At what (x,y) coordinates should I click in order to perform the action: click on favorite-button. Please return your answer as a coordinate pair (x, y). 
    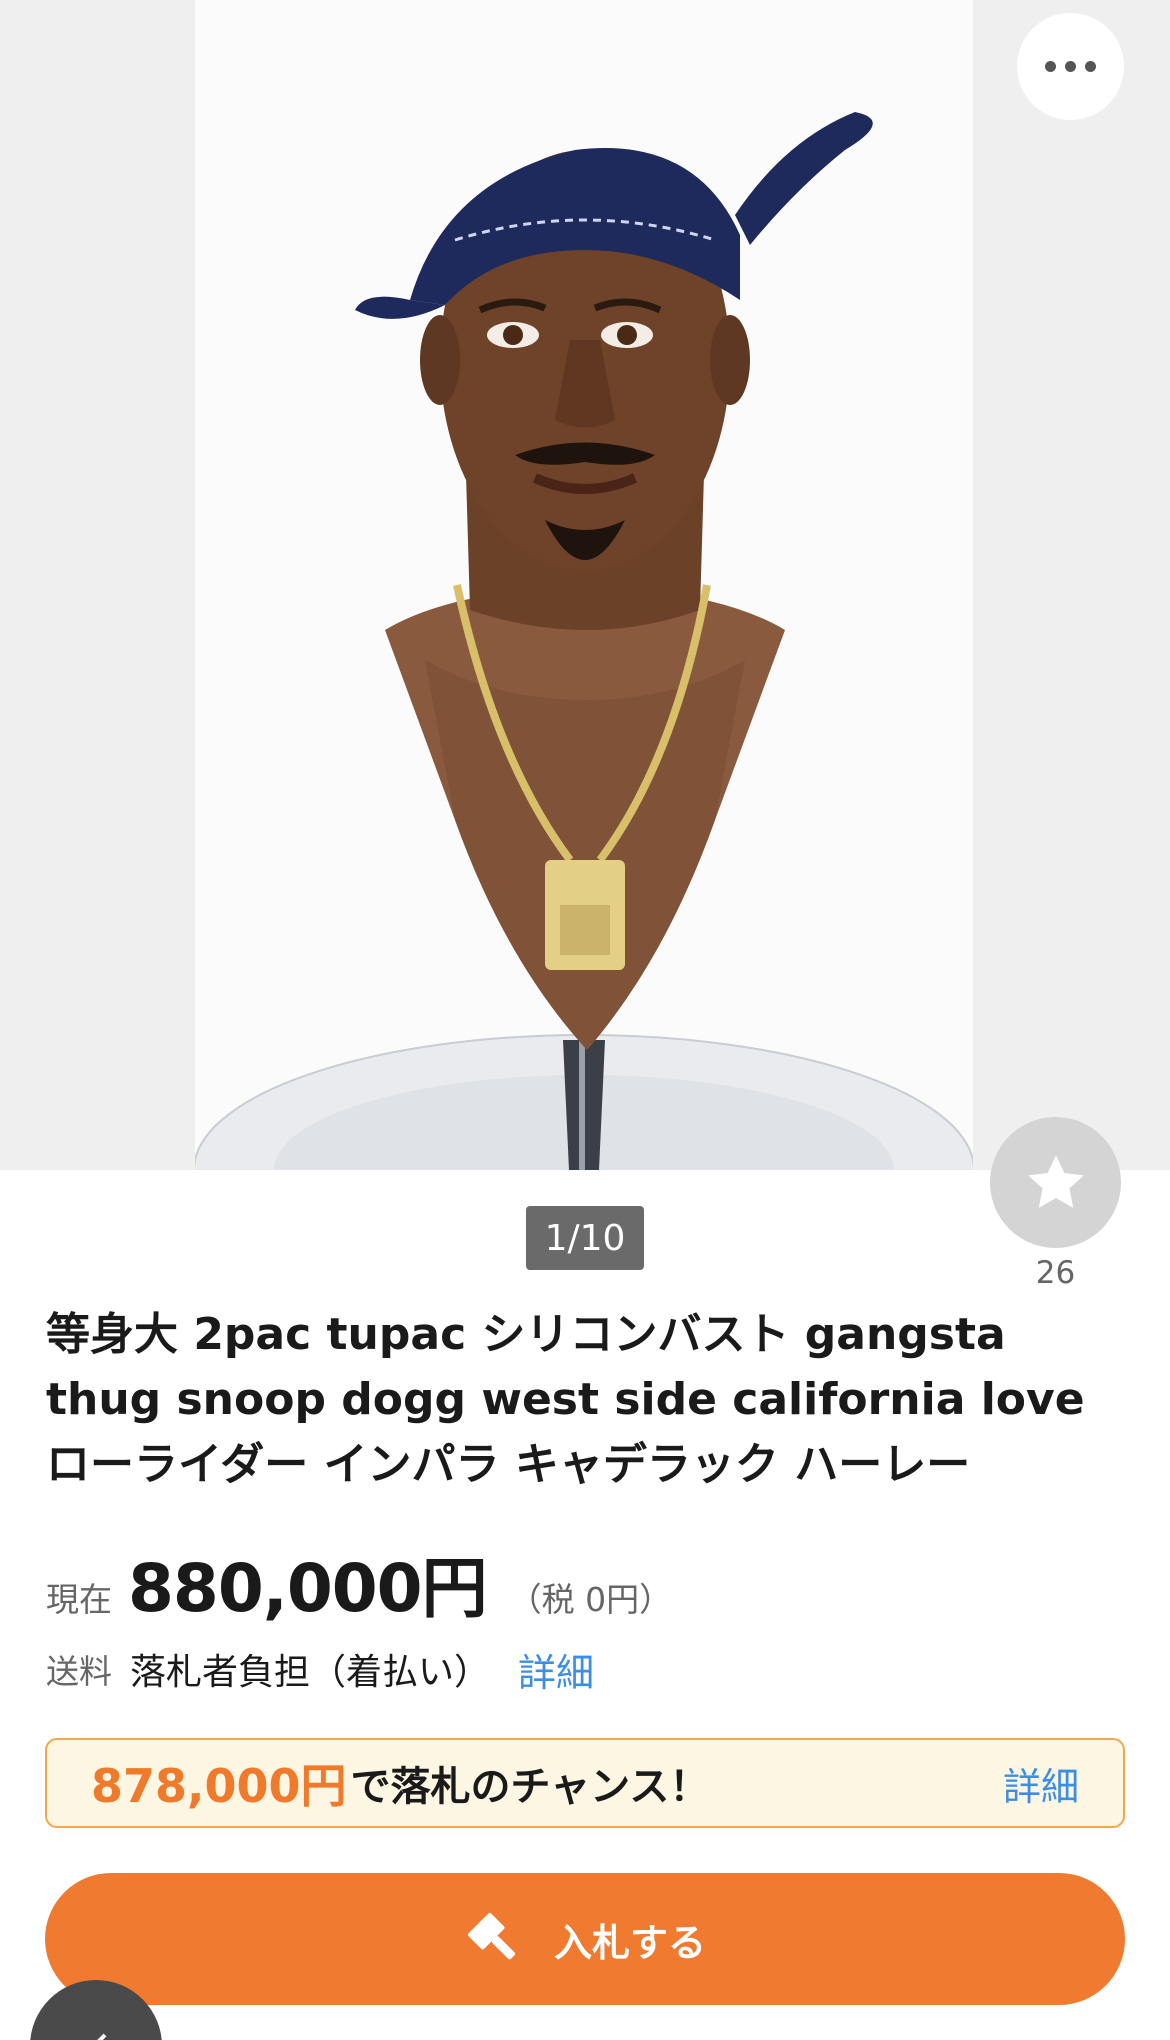
    Looking at the image, I should click on (1055, 1182).